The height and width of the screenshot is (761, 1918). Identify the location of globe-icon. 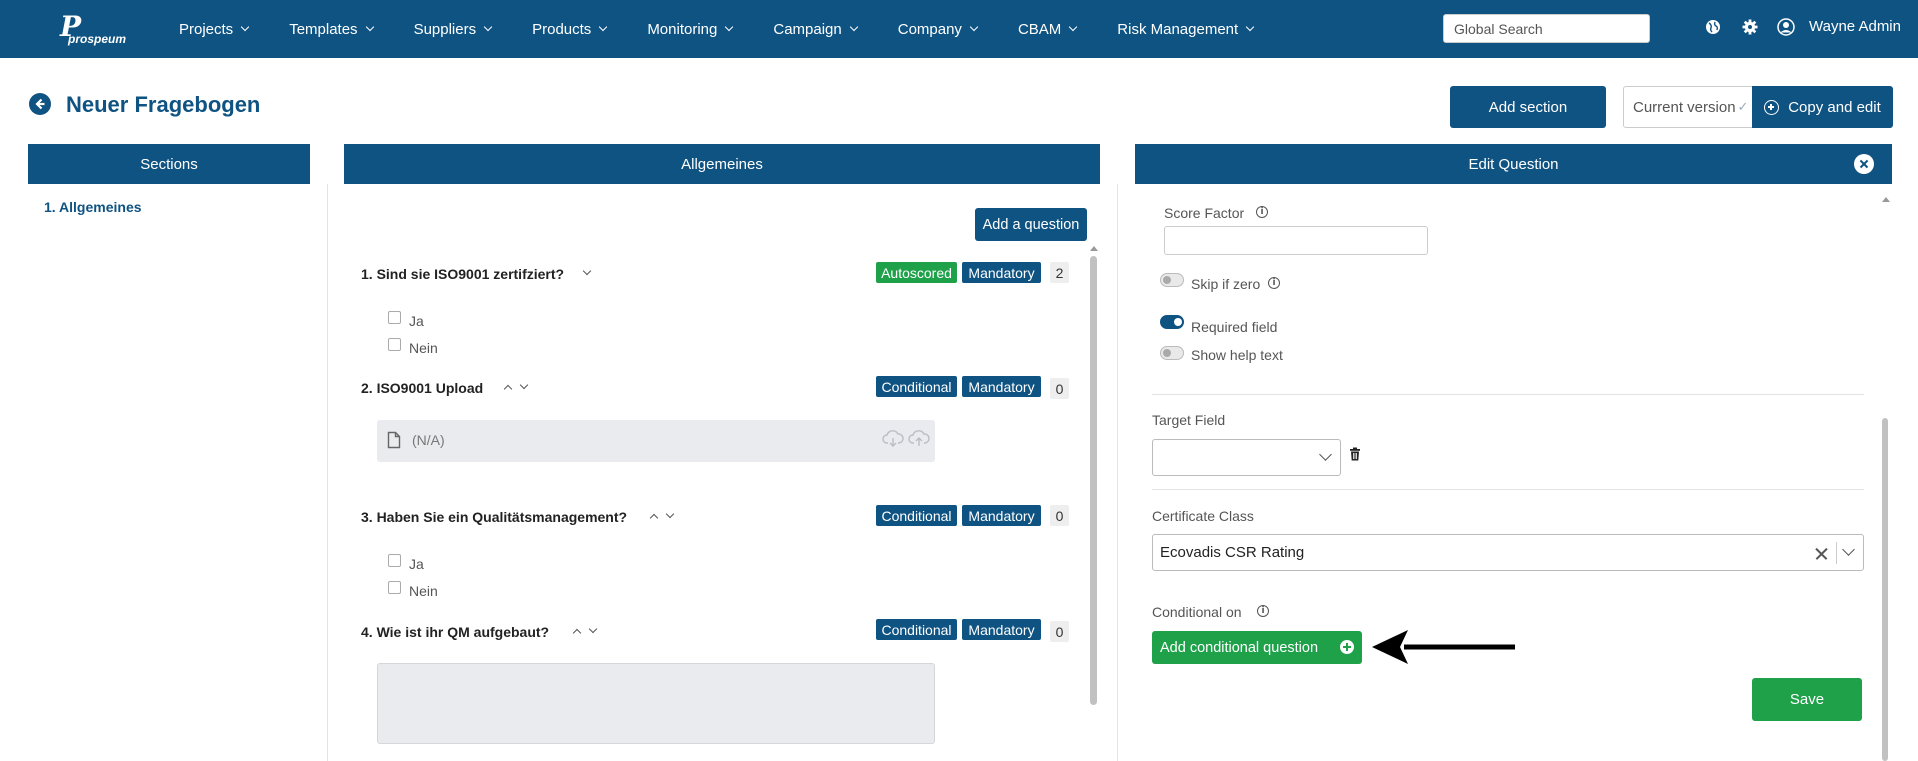
(1713, 27).